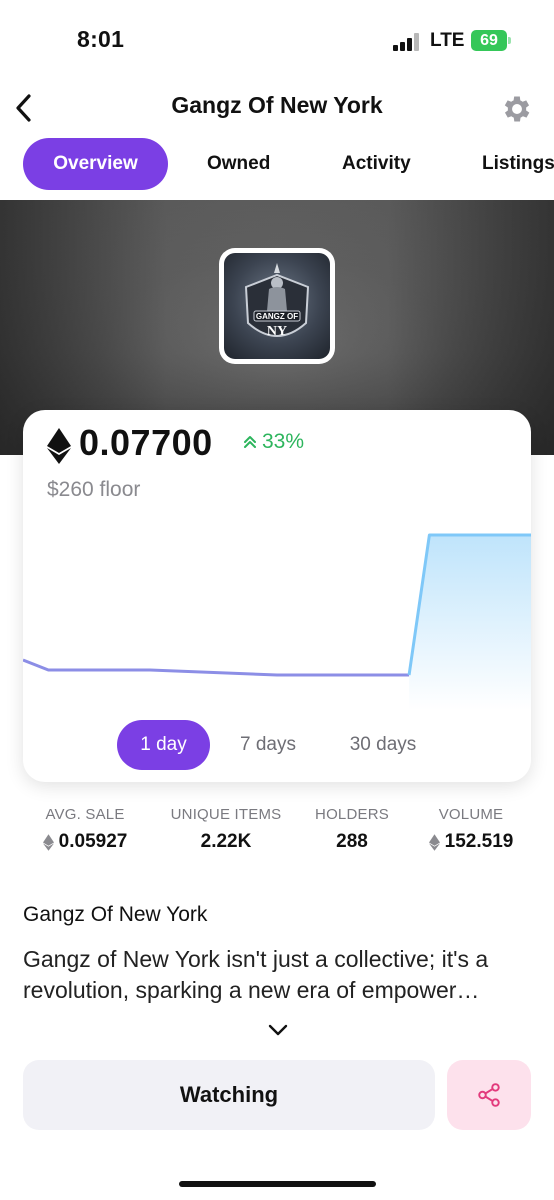 This screenshot has height=1200, width=554. What do you see at coordinates (226, 841) in the screenshot?
I see `stat-value: 2.22K` at bounding box center [226, 841].